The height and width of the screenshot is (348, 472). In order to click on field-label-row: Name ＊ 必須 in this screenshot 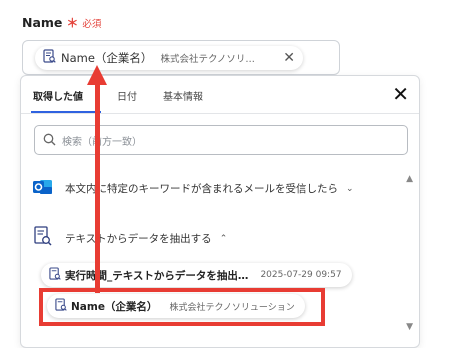, I will do `click(61, 22)`.